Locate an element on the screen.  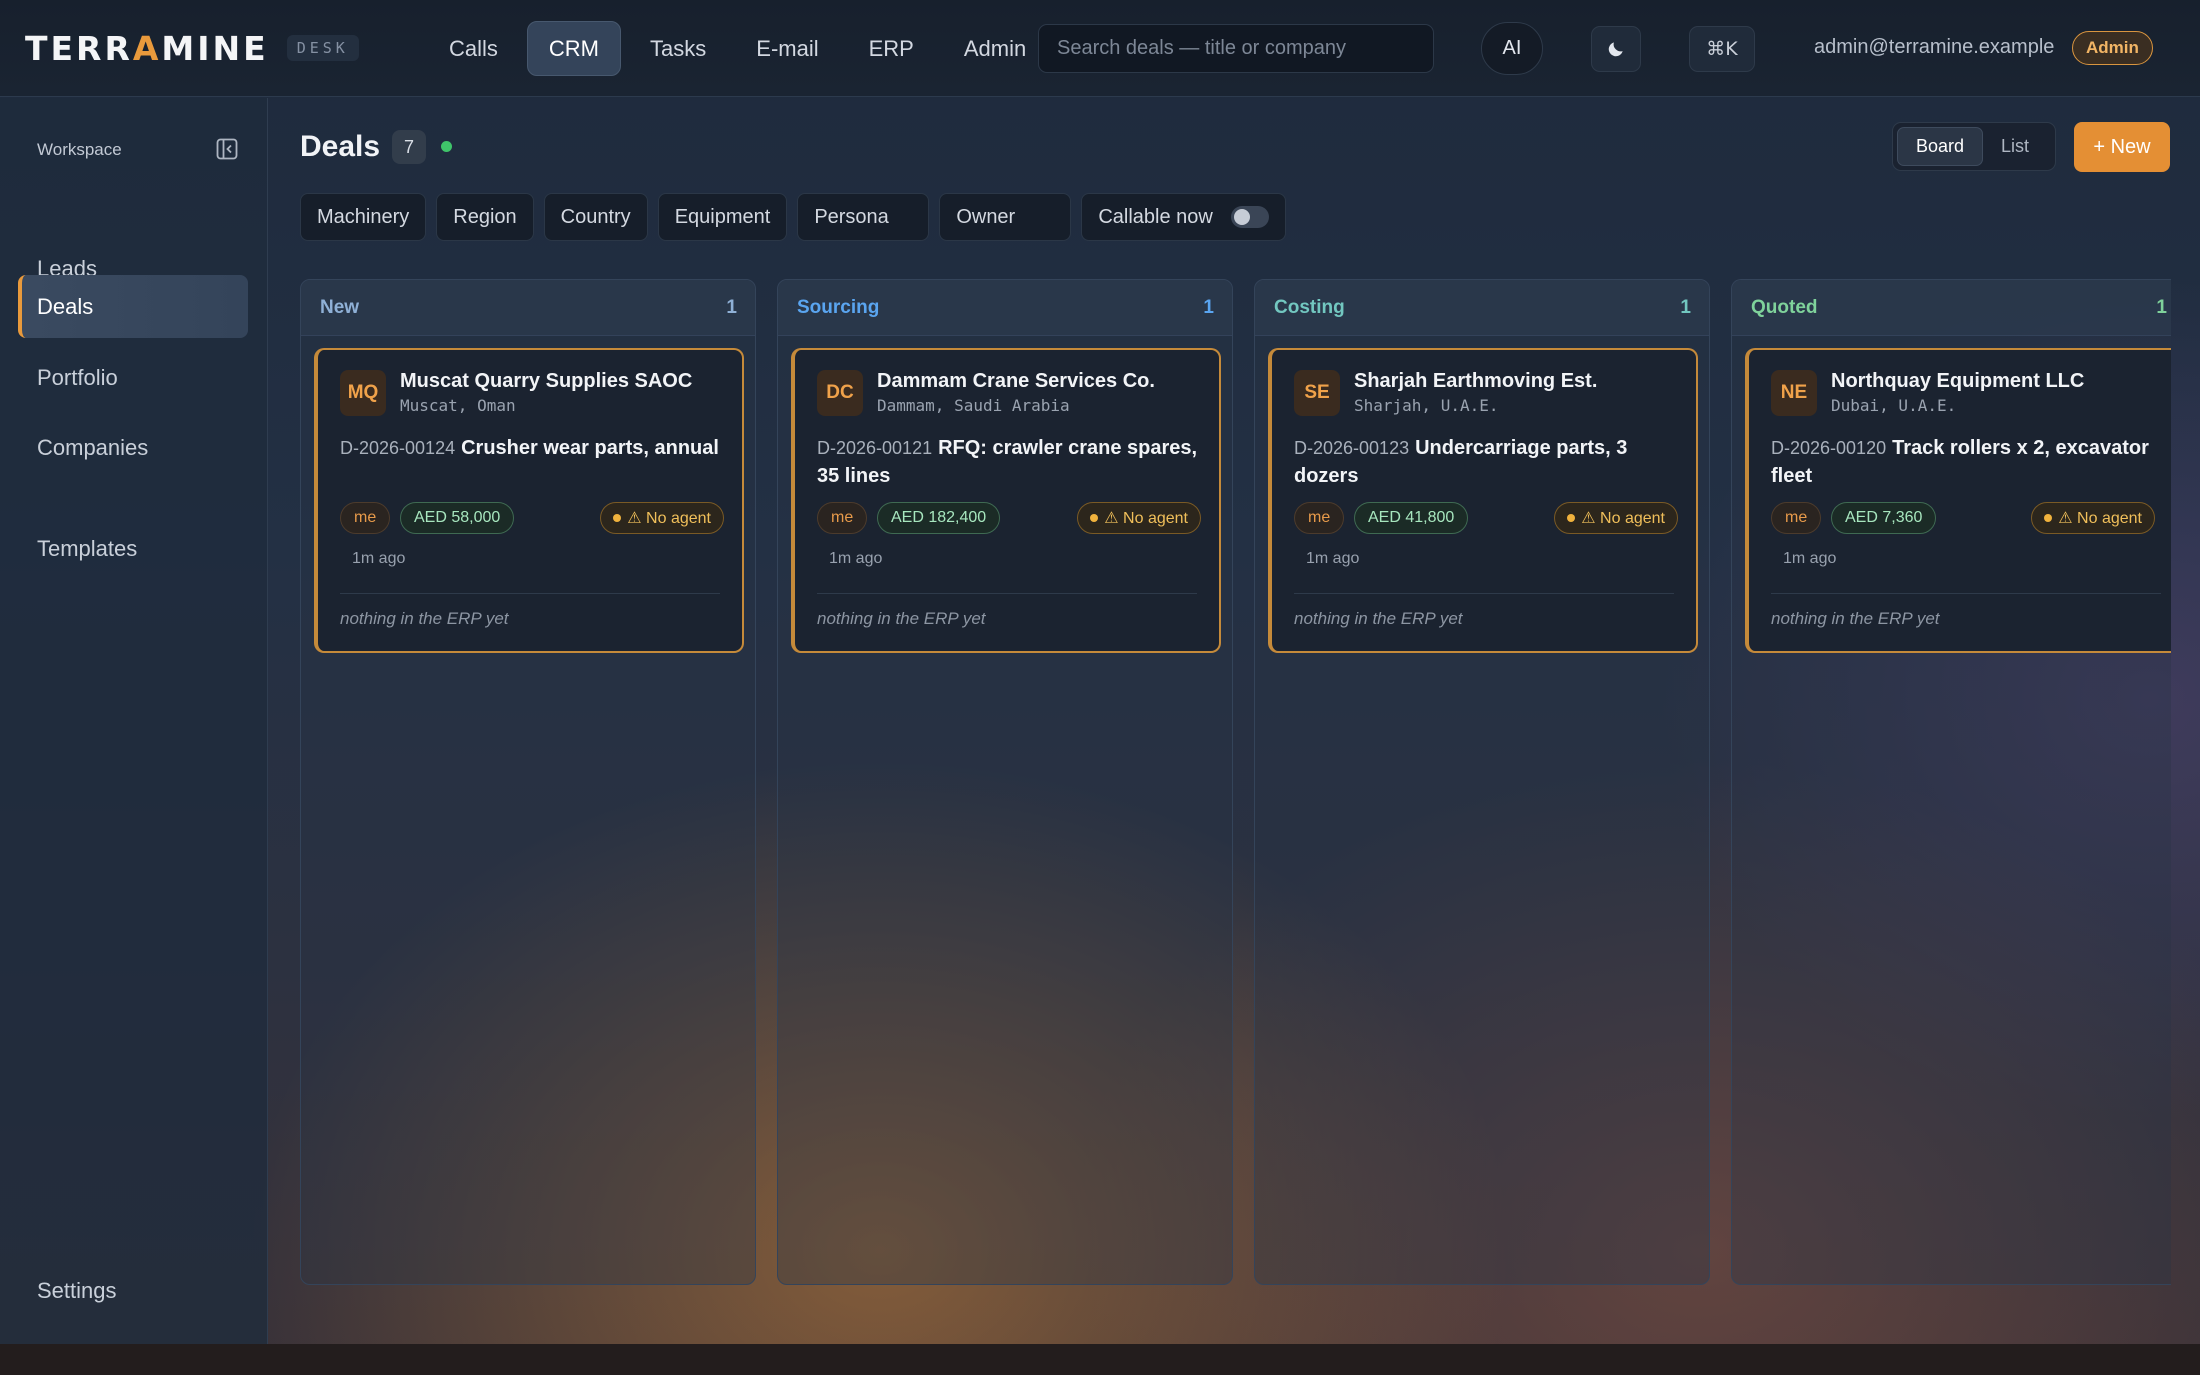
role-badge: Admin is located at coordinates (2112, 48).